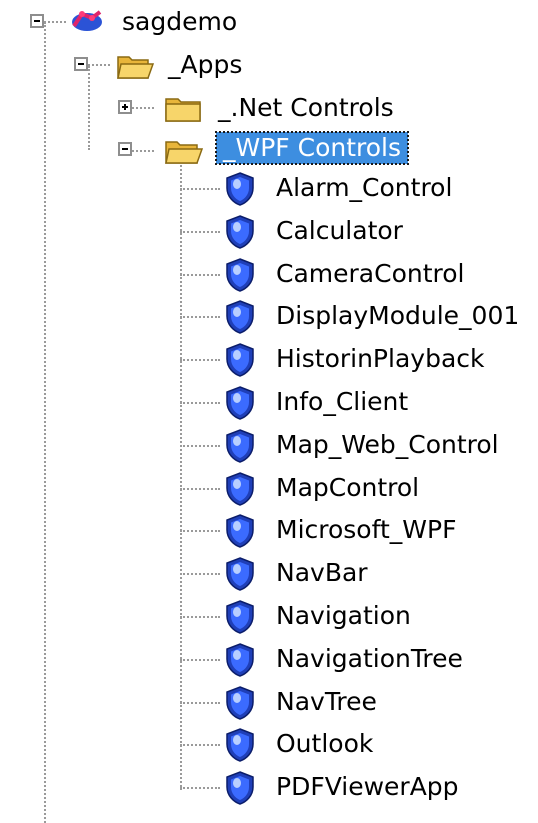 The image size is (538, 823). Describe the element at coordinates (379, 573) in the screenshot. I see `list-item: NavBar` at that location.